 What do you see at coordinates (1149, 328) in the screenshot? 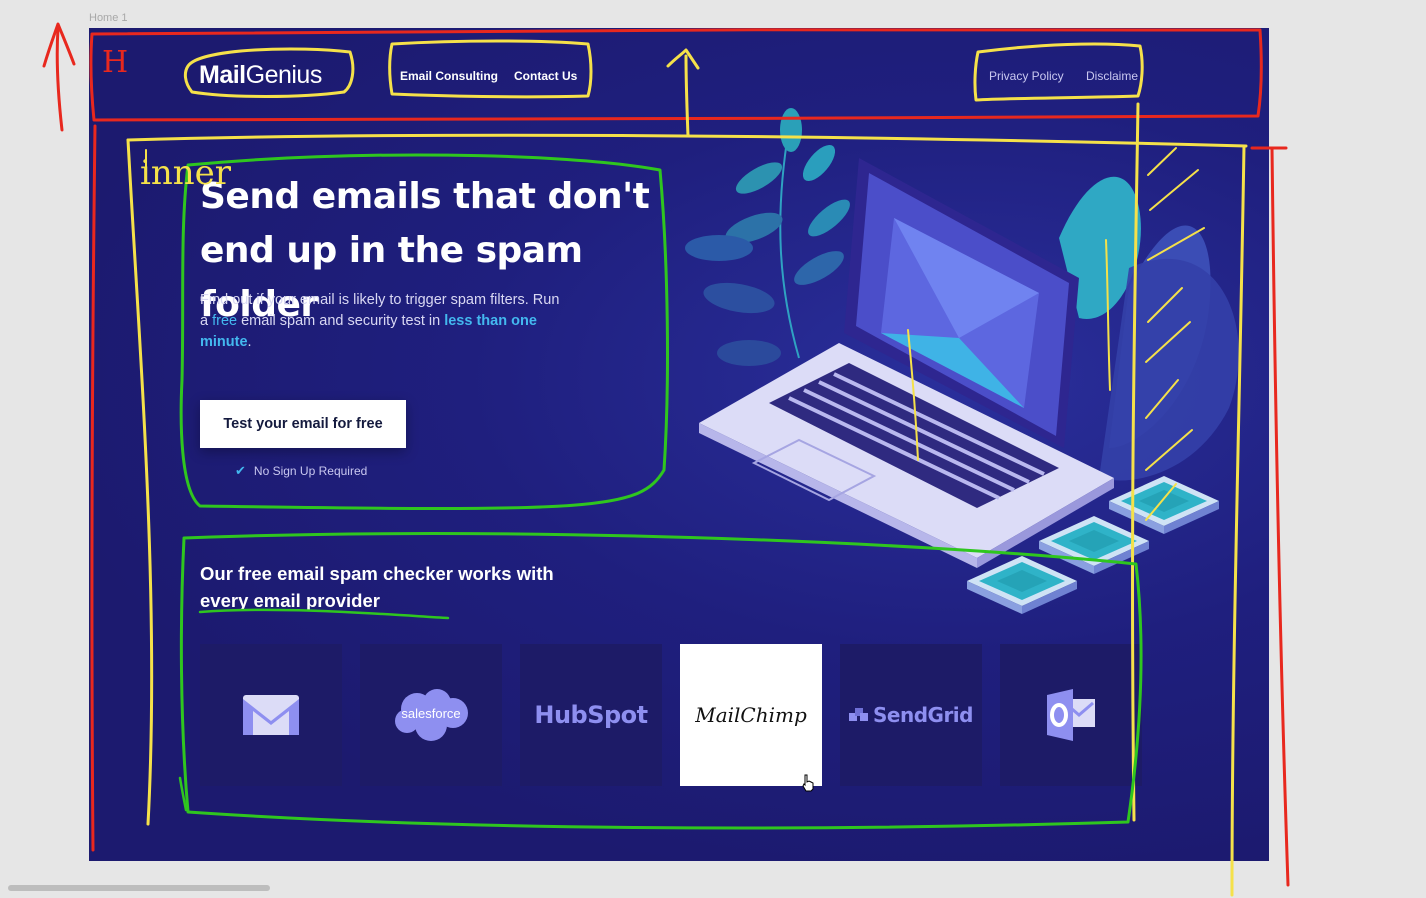
I see `leaf-right` at bounding box center [1149, 328].